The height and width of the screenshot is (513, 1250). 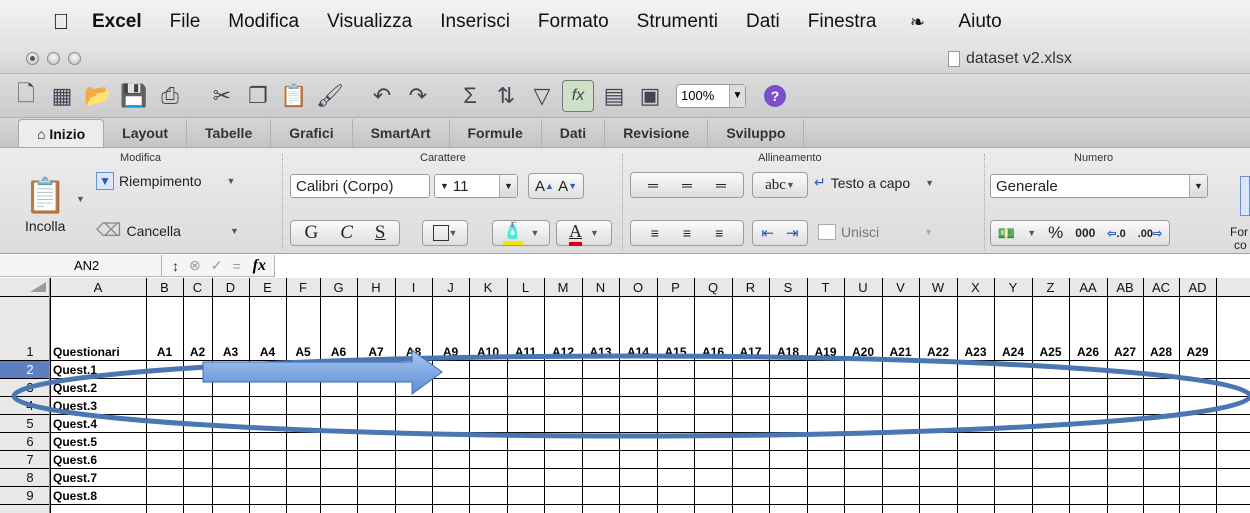 I want to click on column-header: AC, so click(x=1161, y=287).